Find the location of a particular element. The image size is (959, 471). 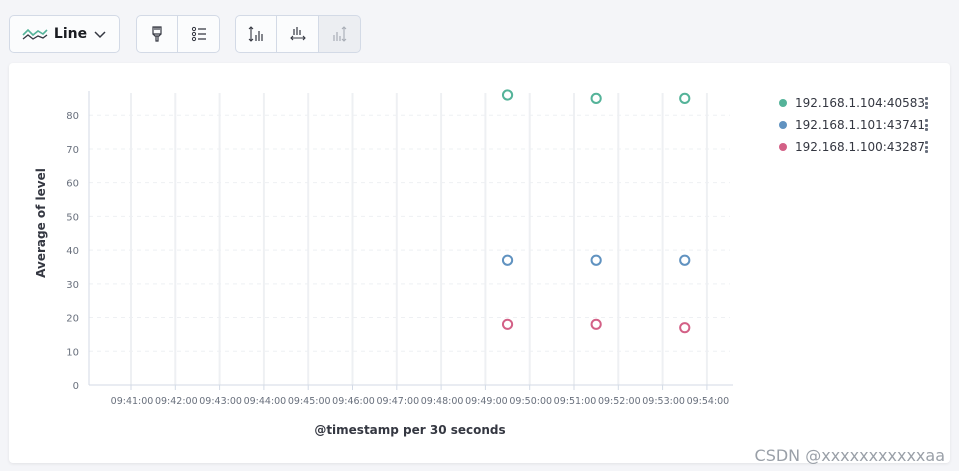

split-axis-icon is located at coordinates (339, 34).